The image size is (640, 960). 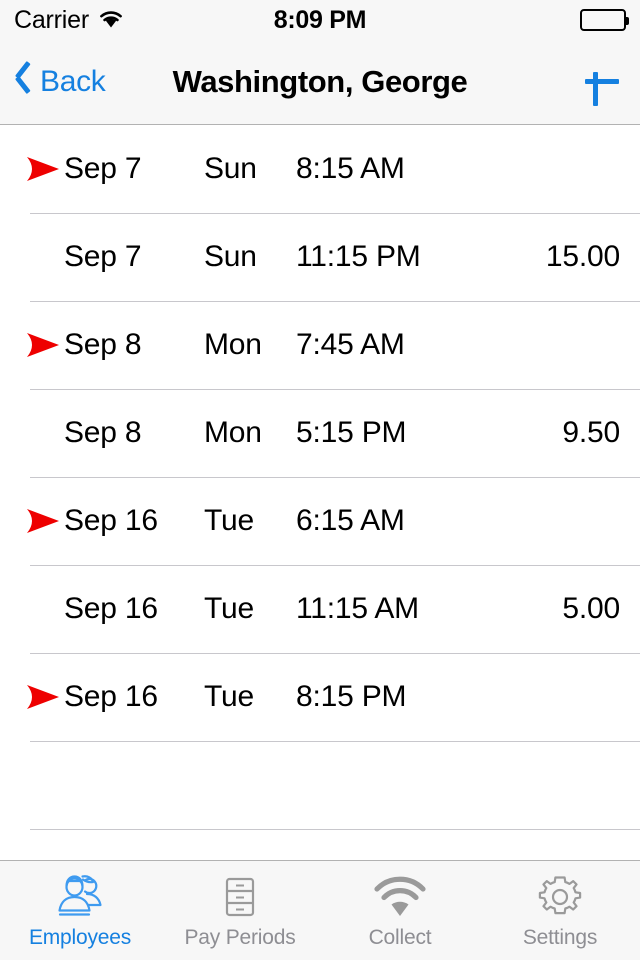 I want to click on status-bar-clock: 8:09 PM, so click(x=320, y=19).